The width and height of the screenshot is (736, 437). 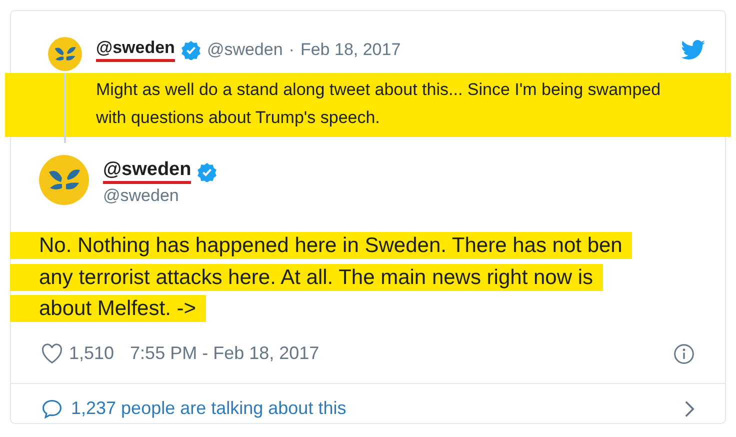 What do you see at coordinates (208, 408) in the screenshot?
I see `conversation-link: 1,237 people are talking about this` at bounding box center [208, 408].